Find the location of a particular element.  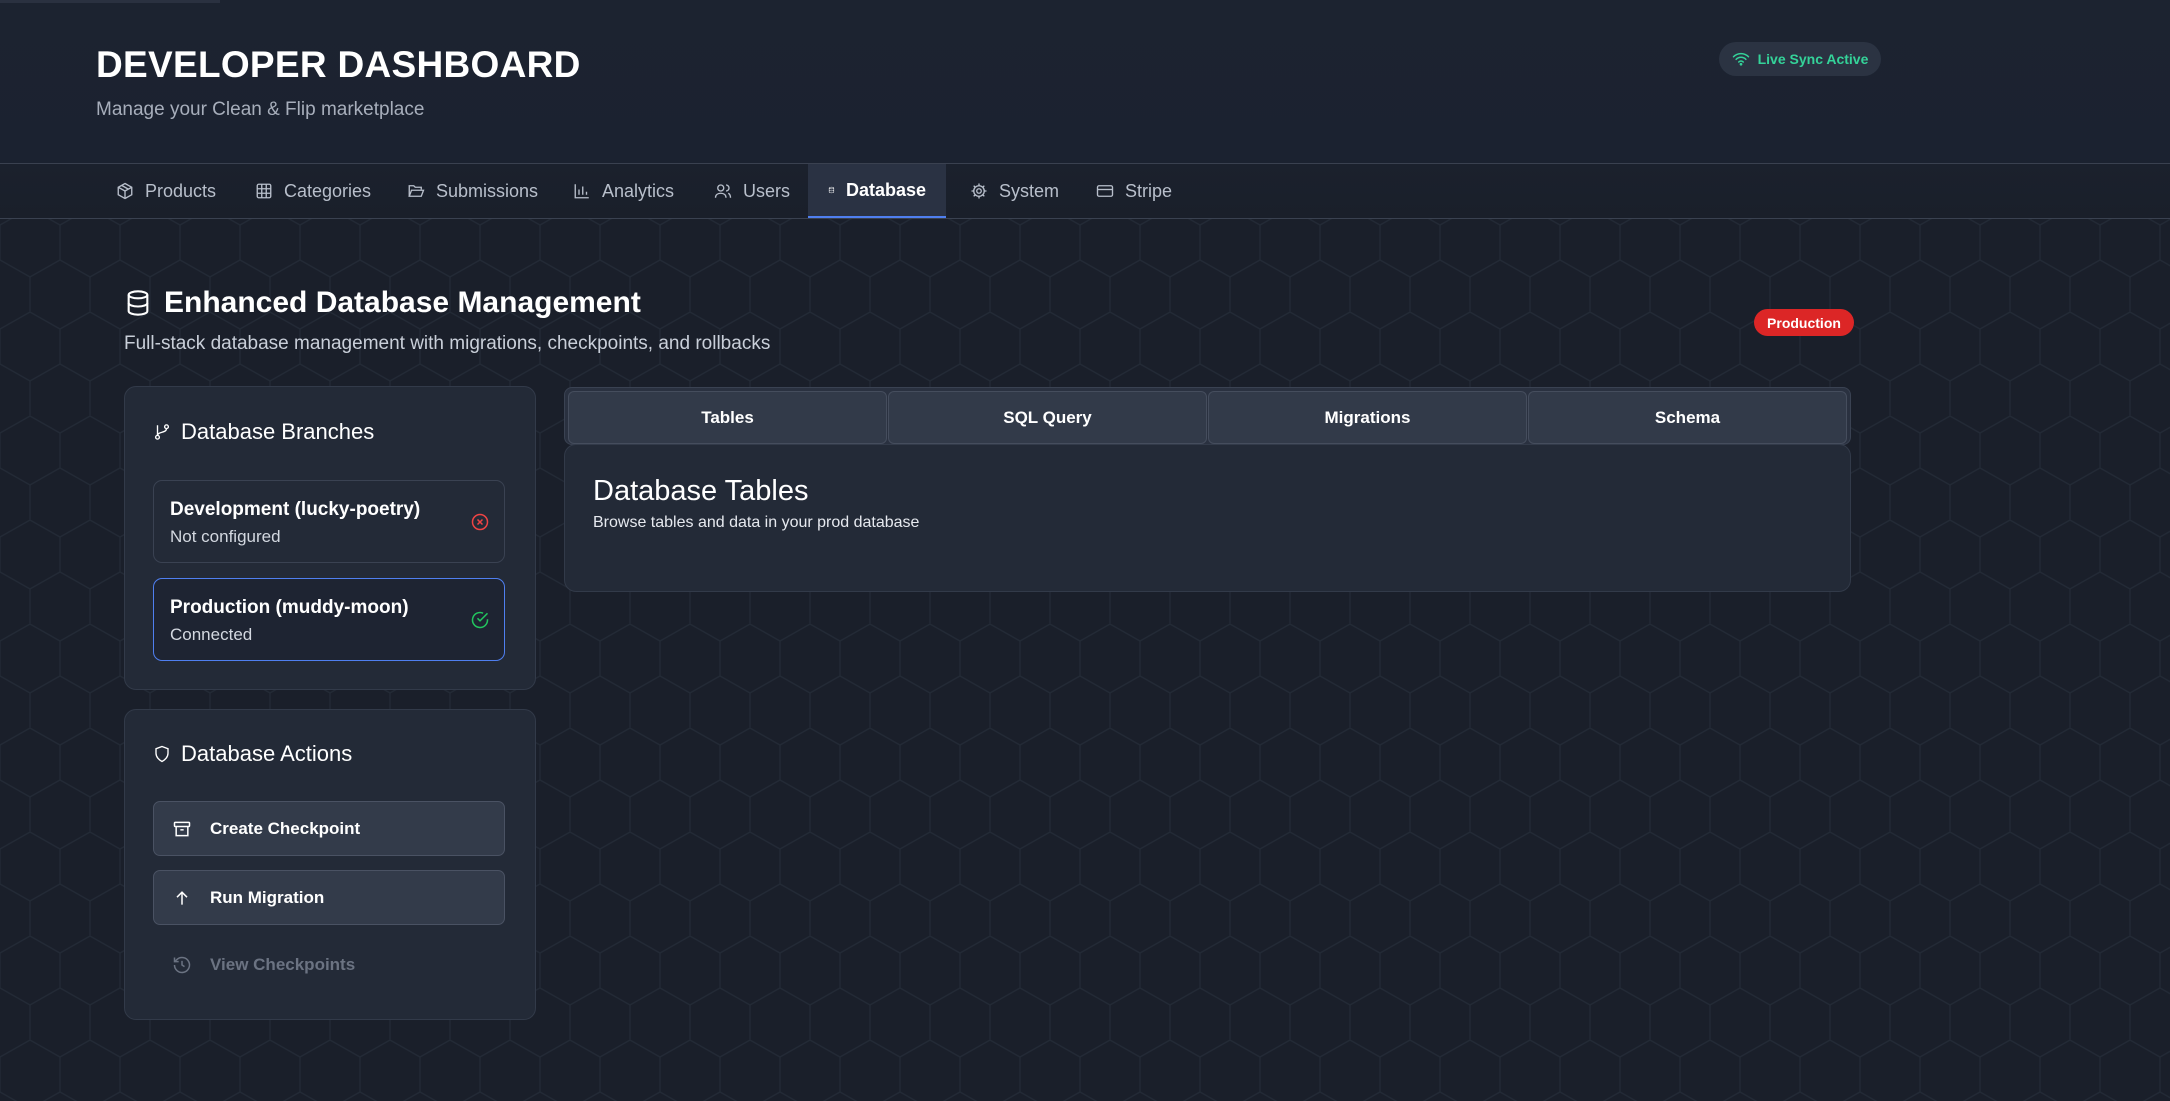

box-icon is located at coordinates (125, 191).